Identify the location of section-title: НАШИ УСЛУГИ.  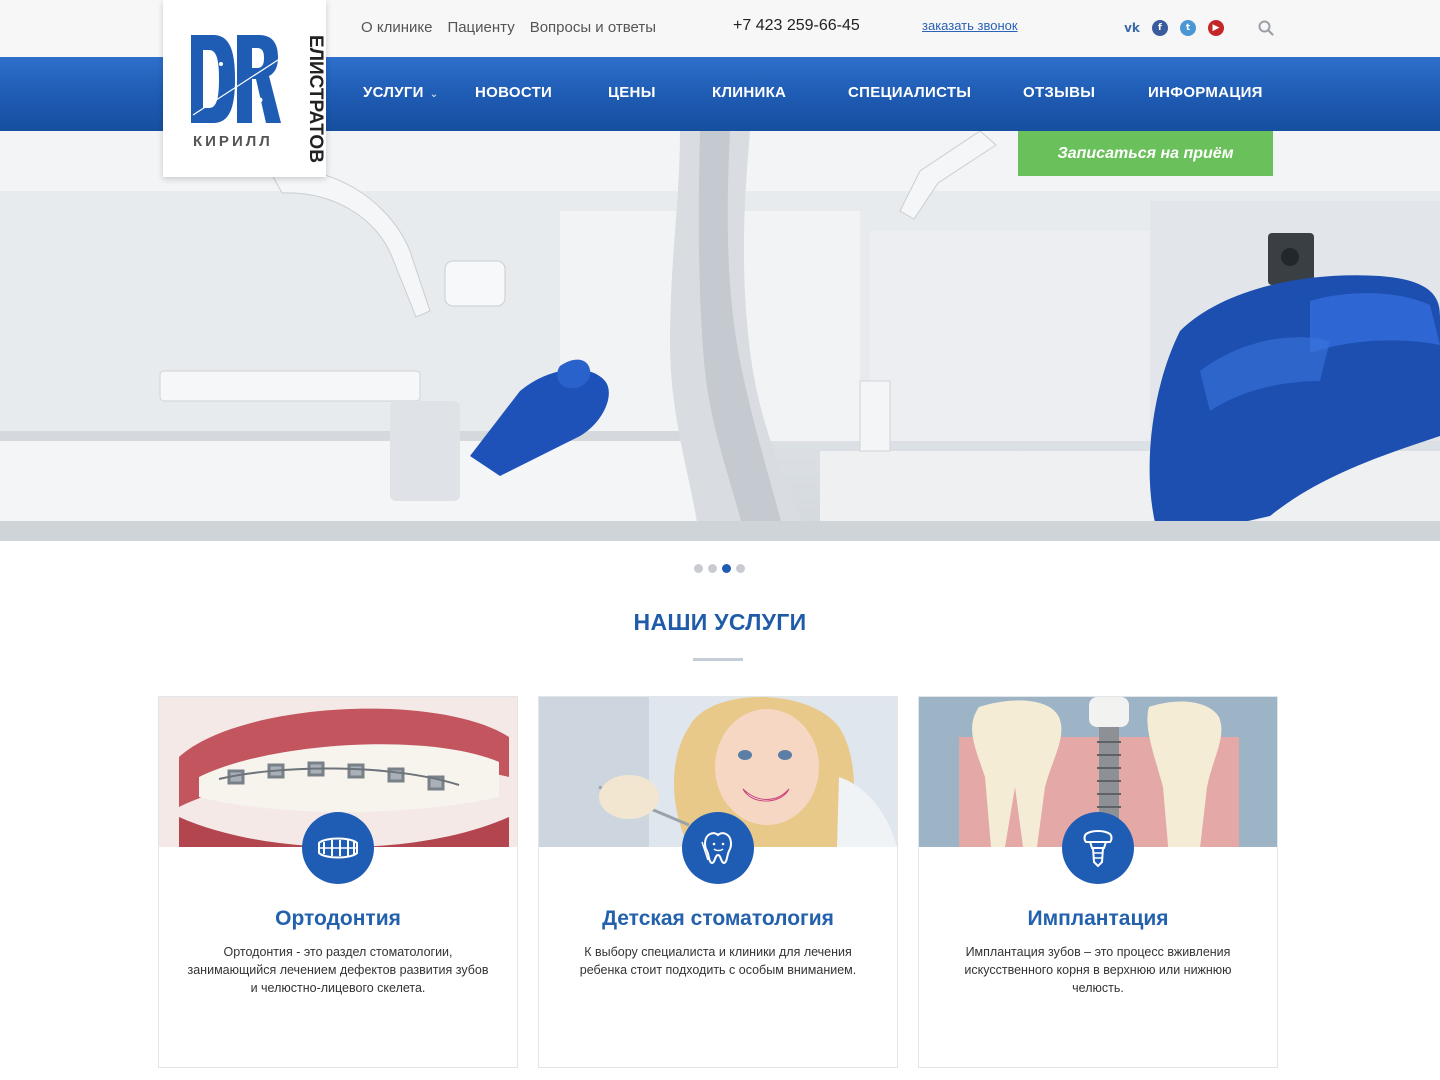
(720, 622).